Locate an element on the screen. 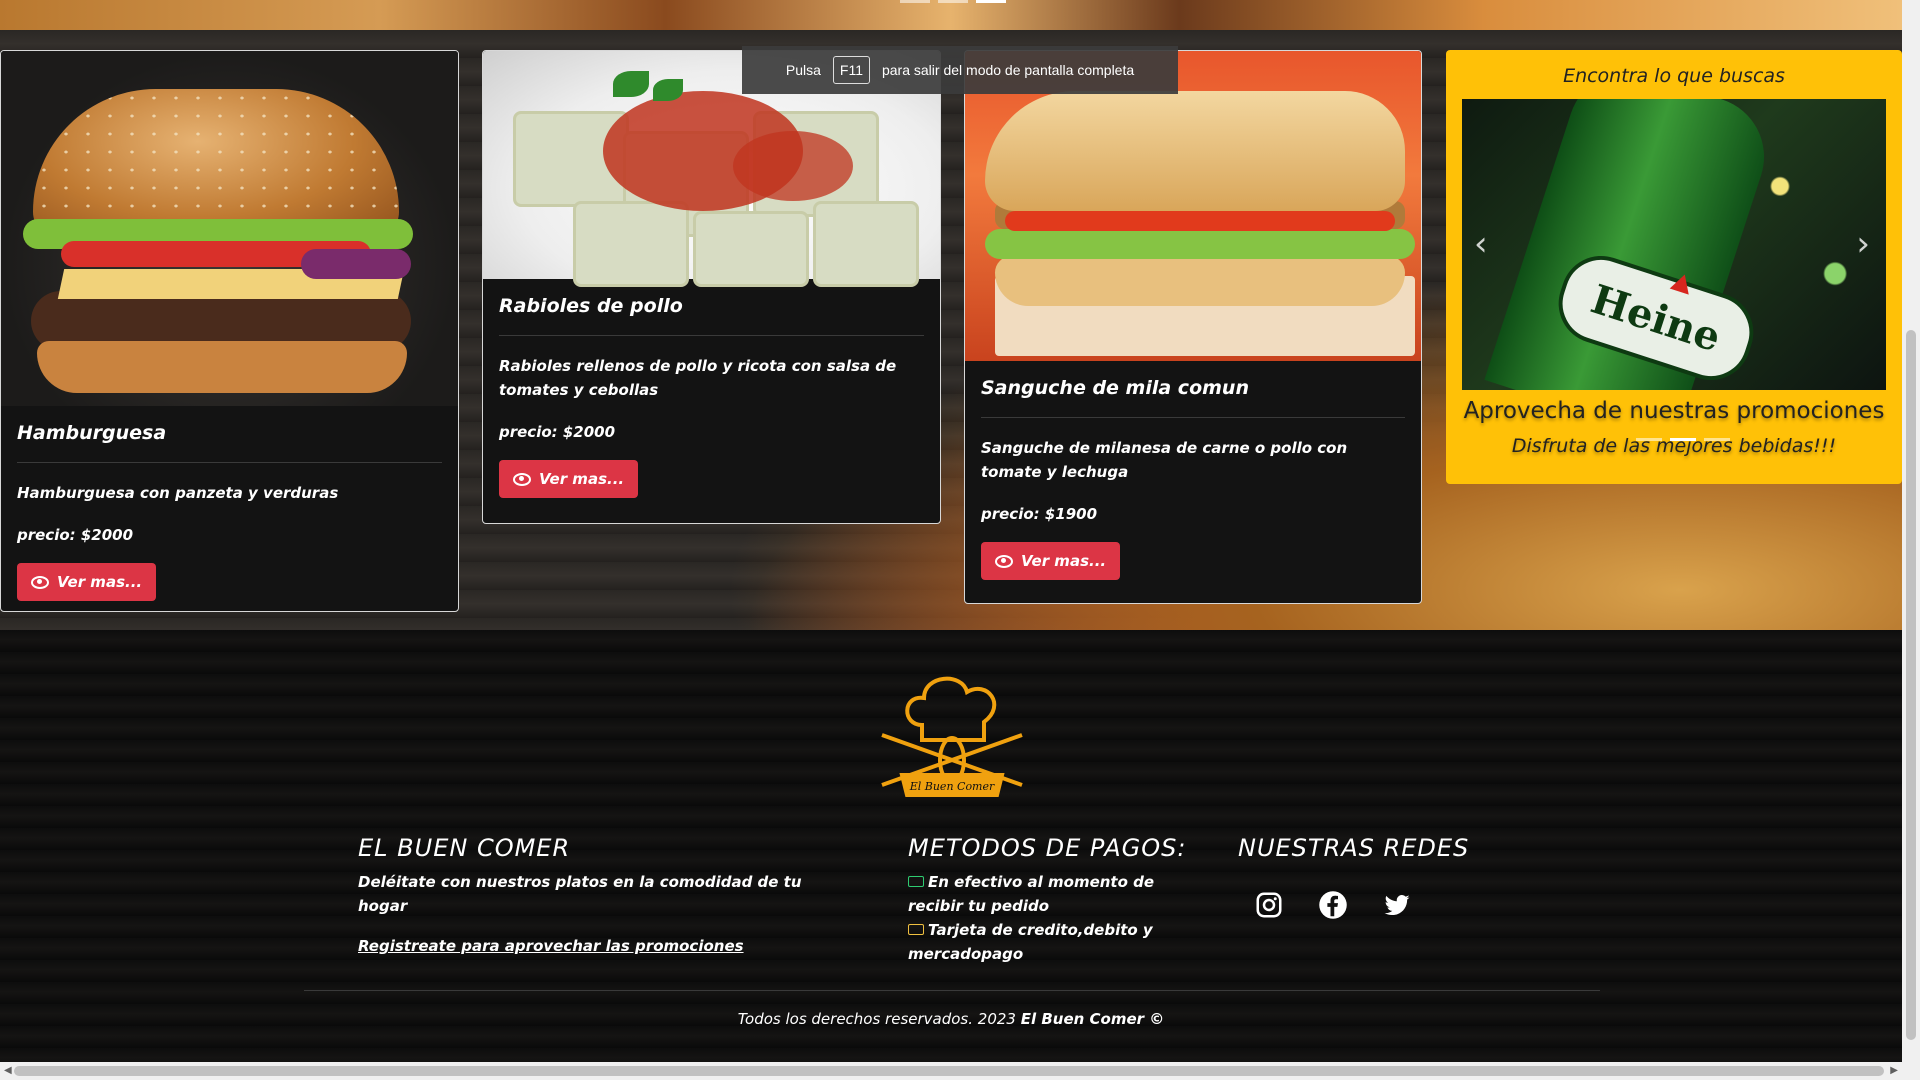 The image size is (1920, 1080). instagram-icon is located at coordinates (1269, 905).